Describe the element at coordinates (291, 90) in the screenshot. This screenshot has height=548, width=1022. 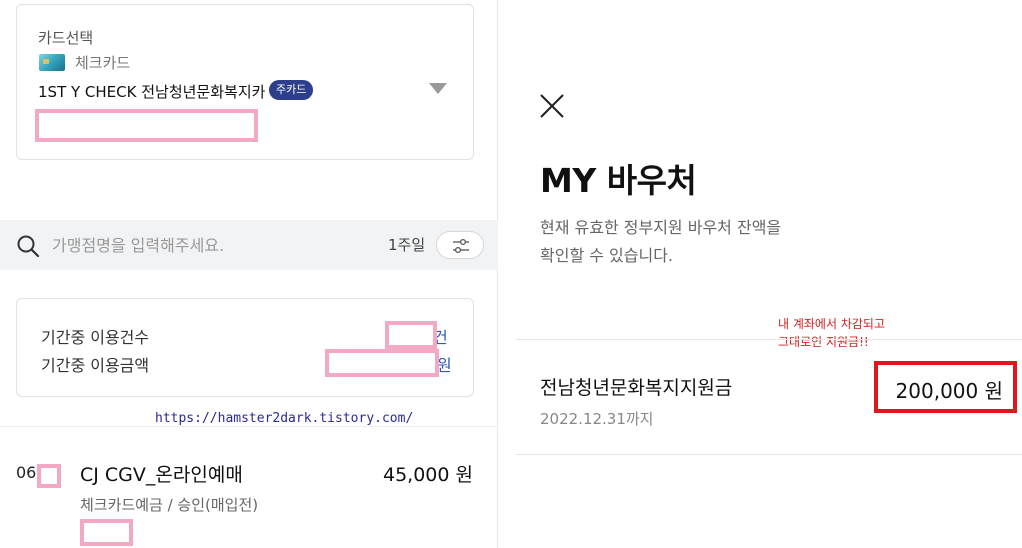
I see `main-card-badge: 주카드` at that location.